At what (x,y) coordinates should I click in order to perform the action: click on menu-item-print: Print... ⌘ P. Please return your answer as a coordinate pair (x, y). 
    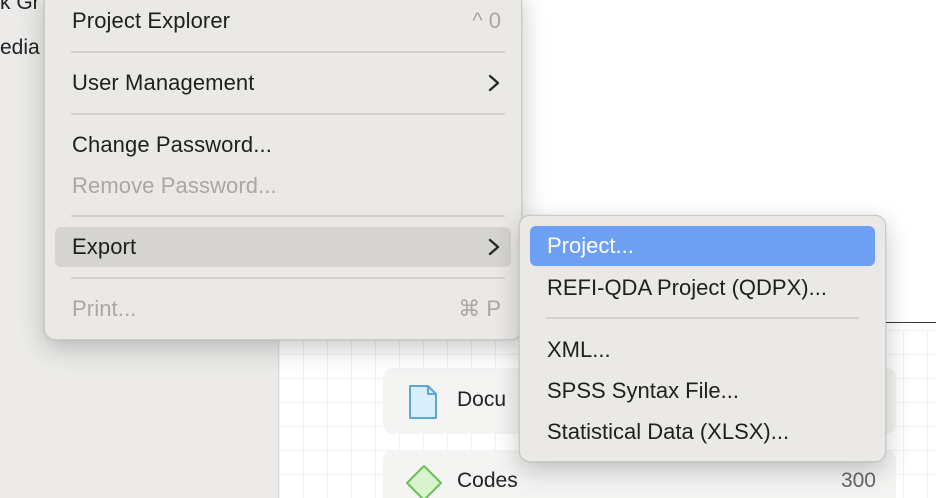
    Looking at the image, I should click on (283, 309).